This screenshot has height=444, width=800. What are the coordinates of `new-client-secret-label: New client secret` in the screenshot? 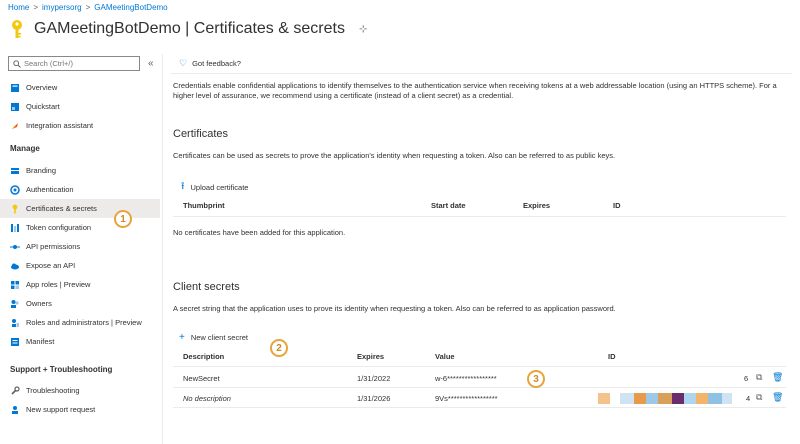 It's located at (219, 337).